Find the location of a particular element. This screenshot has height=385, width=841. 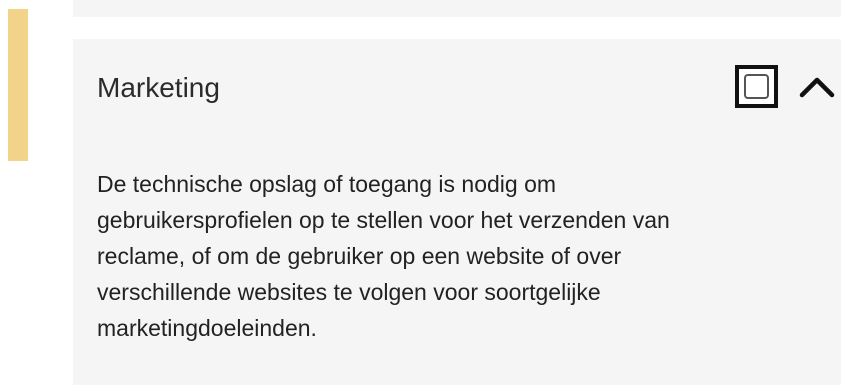

marketing-consent-checkbox is located at coordinates (756, 86).